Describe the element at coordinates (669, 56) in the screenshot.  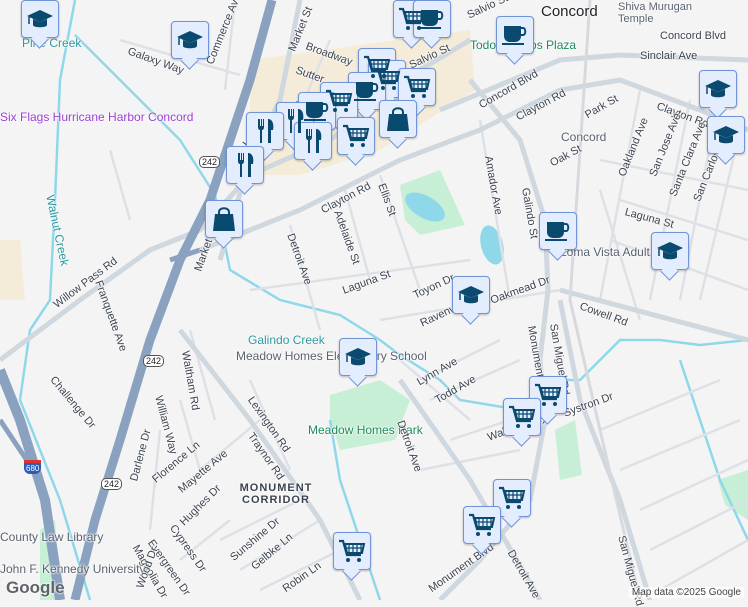
I see `map-label-sinclair-ave: Sinclair Ave` at that location.